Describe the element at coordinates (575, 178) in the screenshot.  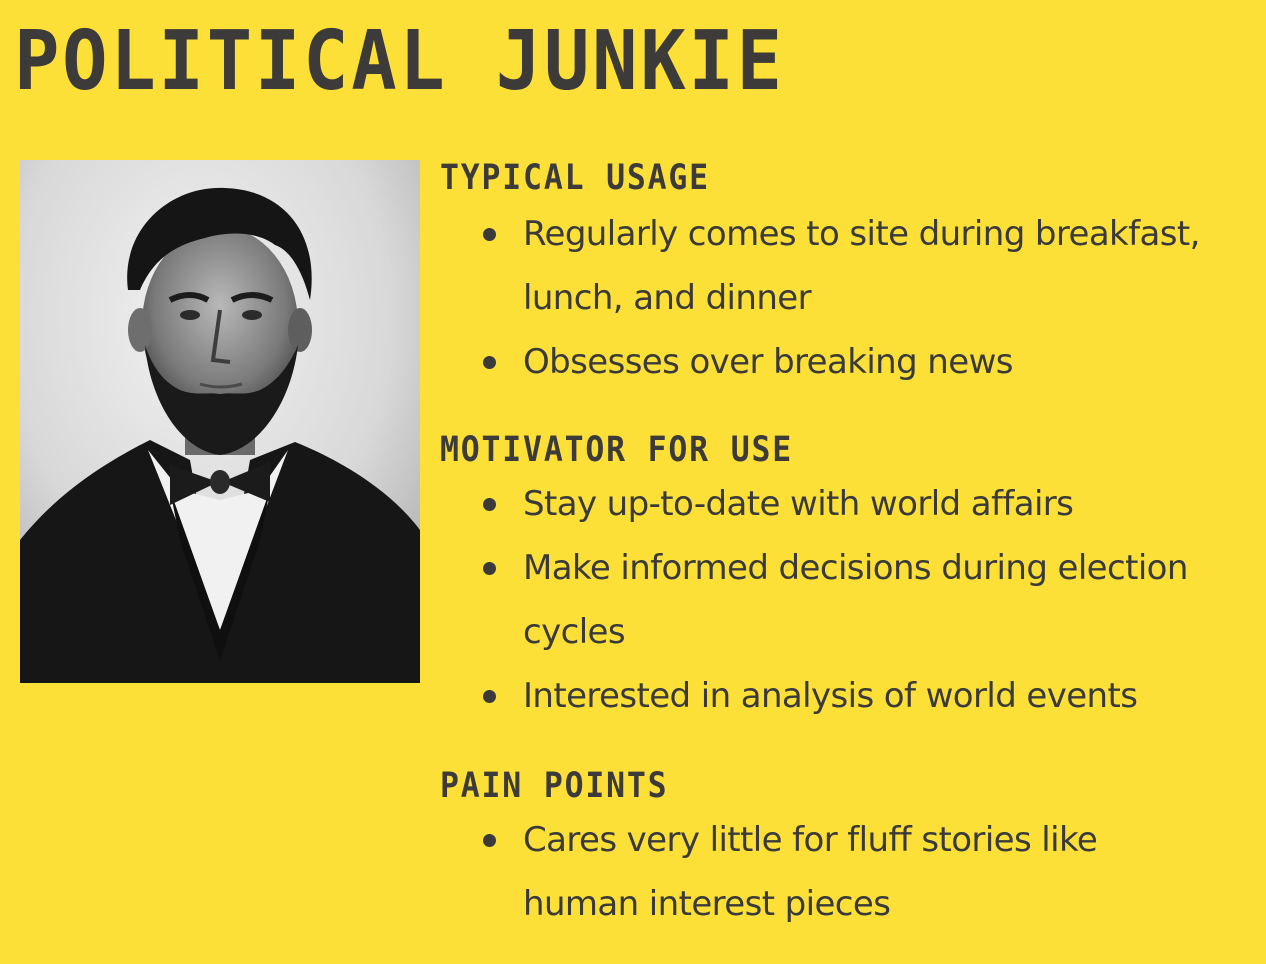
I see `section-heading-typical-usage: TYPICAL USAGE` at that location.